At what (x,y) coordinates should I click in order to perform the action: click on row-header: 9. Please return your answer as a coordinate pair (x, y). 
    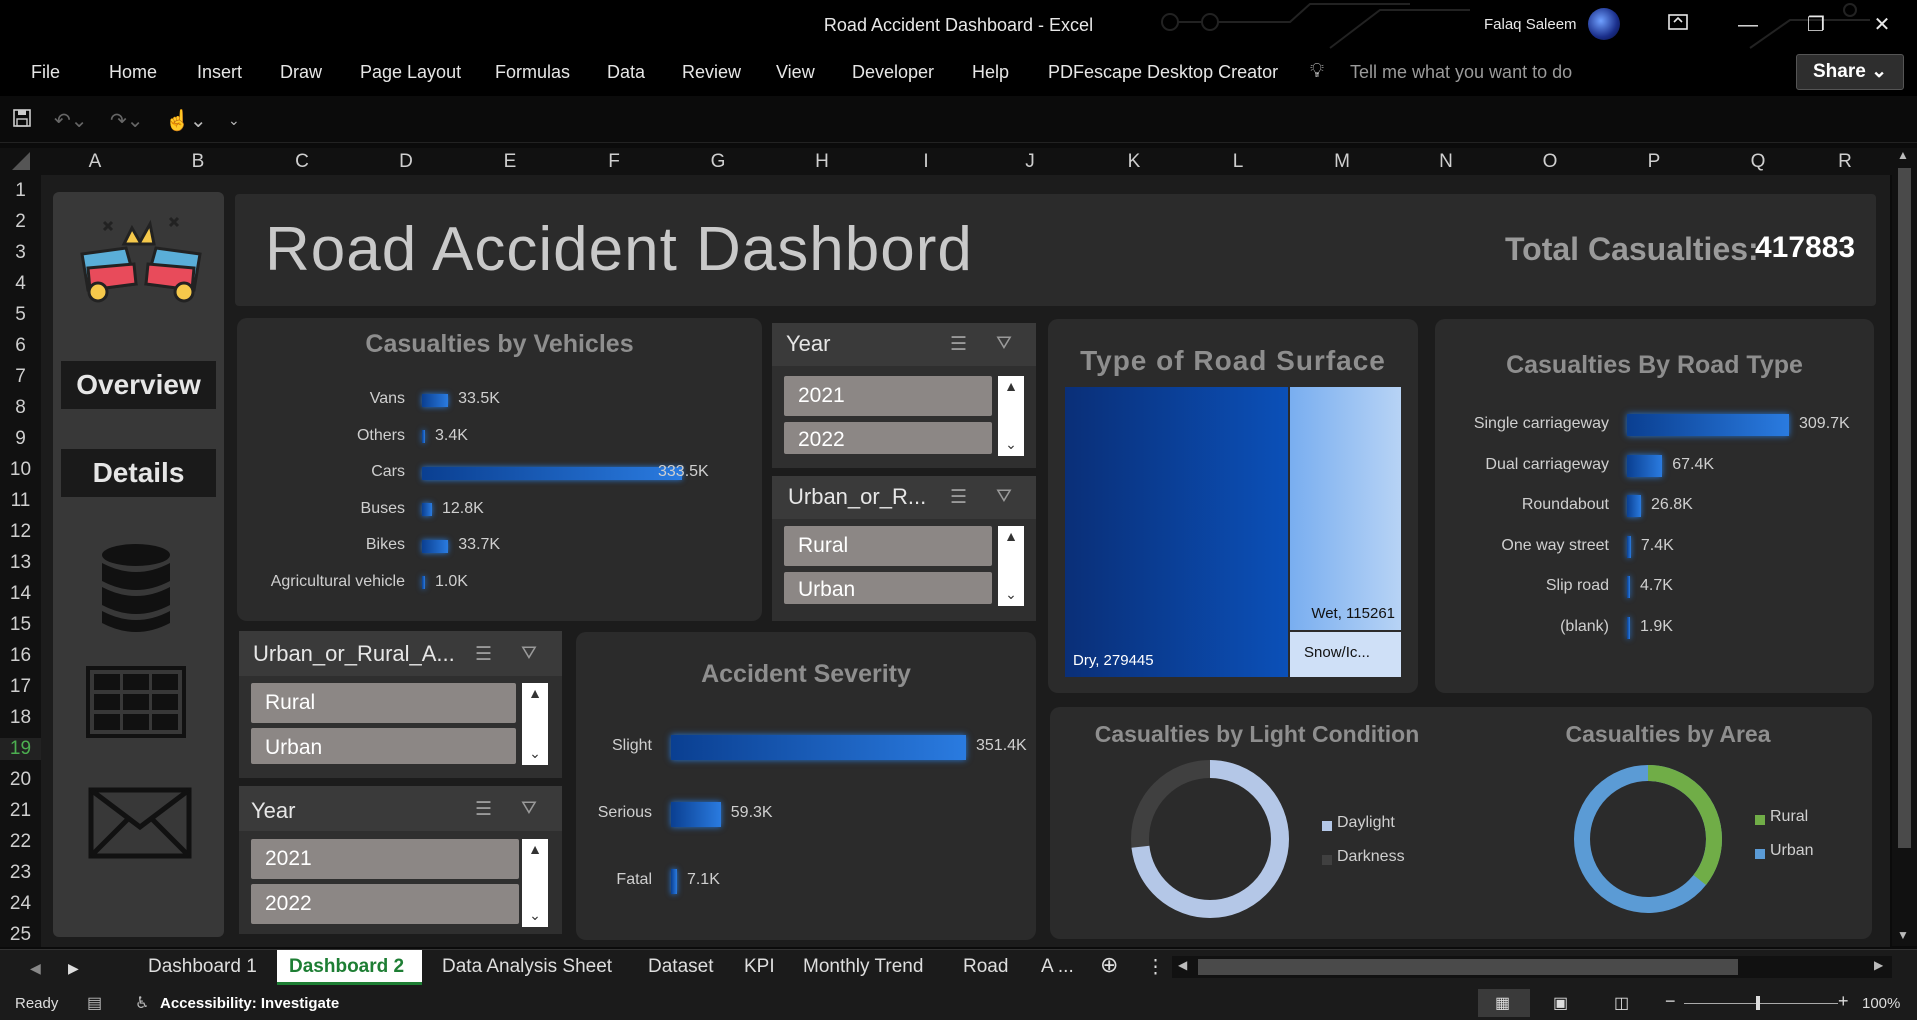
    Looking at the image, I should click on (20, 439).